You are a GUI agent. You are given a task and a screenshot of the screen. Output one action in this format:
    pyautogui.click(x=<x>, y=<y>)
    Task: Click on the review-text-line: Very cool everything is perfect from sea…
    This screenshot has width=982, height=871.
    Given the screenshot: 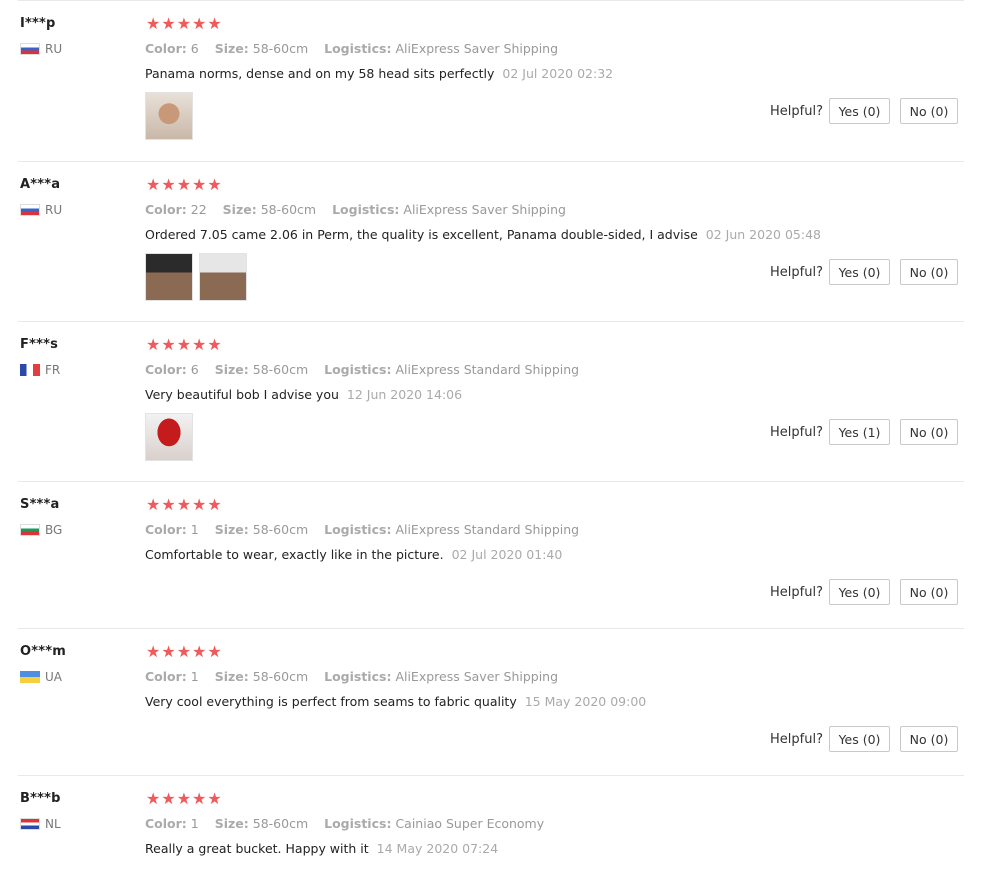 What is the action you would take?
    pyautogui.click(x=395, y=701)
    